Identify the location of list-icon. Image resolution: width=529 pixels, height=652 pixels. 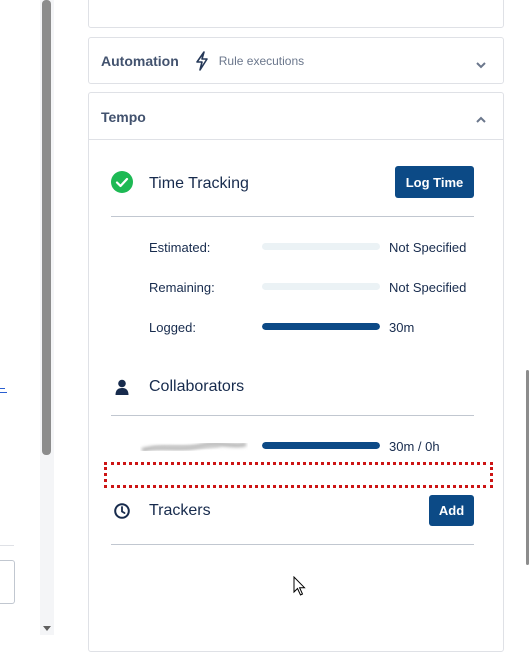
(3, 393).